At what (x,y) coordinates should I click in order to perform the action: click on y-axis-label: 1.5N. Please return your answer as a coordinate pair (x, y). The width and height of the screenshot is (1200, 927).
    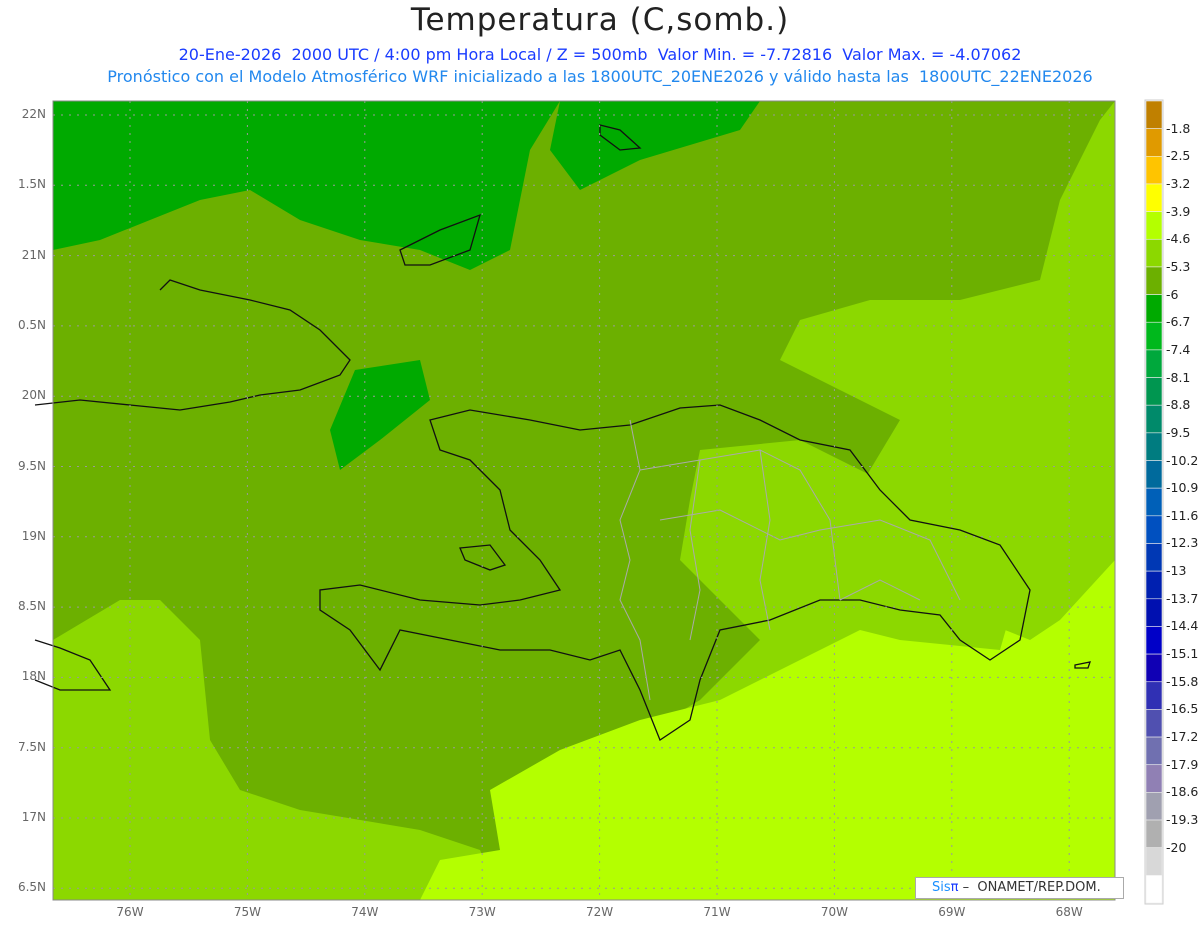
    Looking at the image, I should click on (31, 184).